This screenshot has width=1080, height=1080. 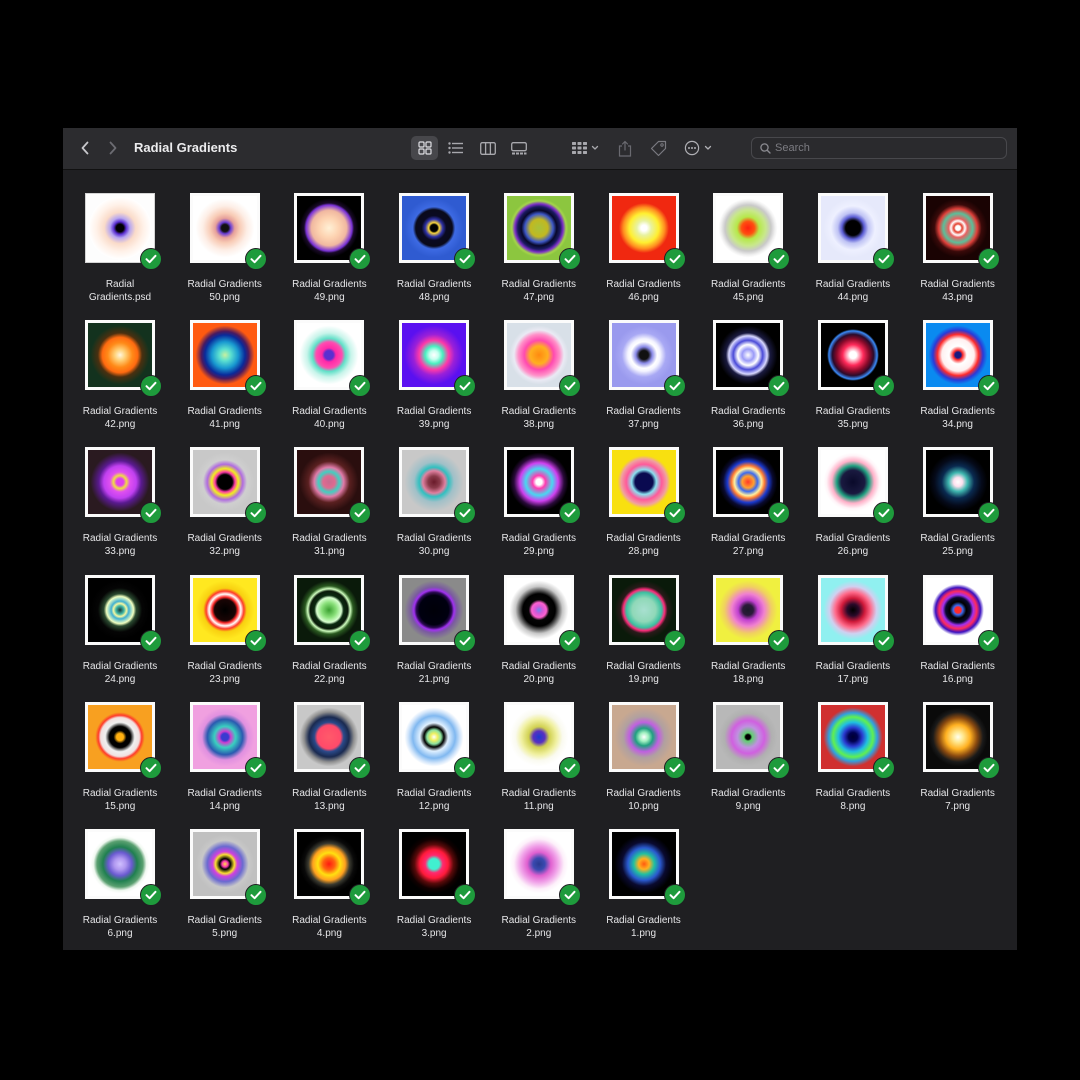 I want to click on tag-button, so click(x=658, y=148).